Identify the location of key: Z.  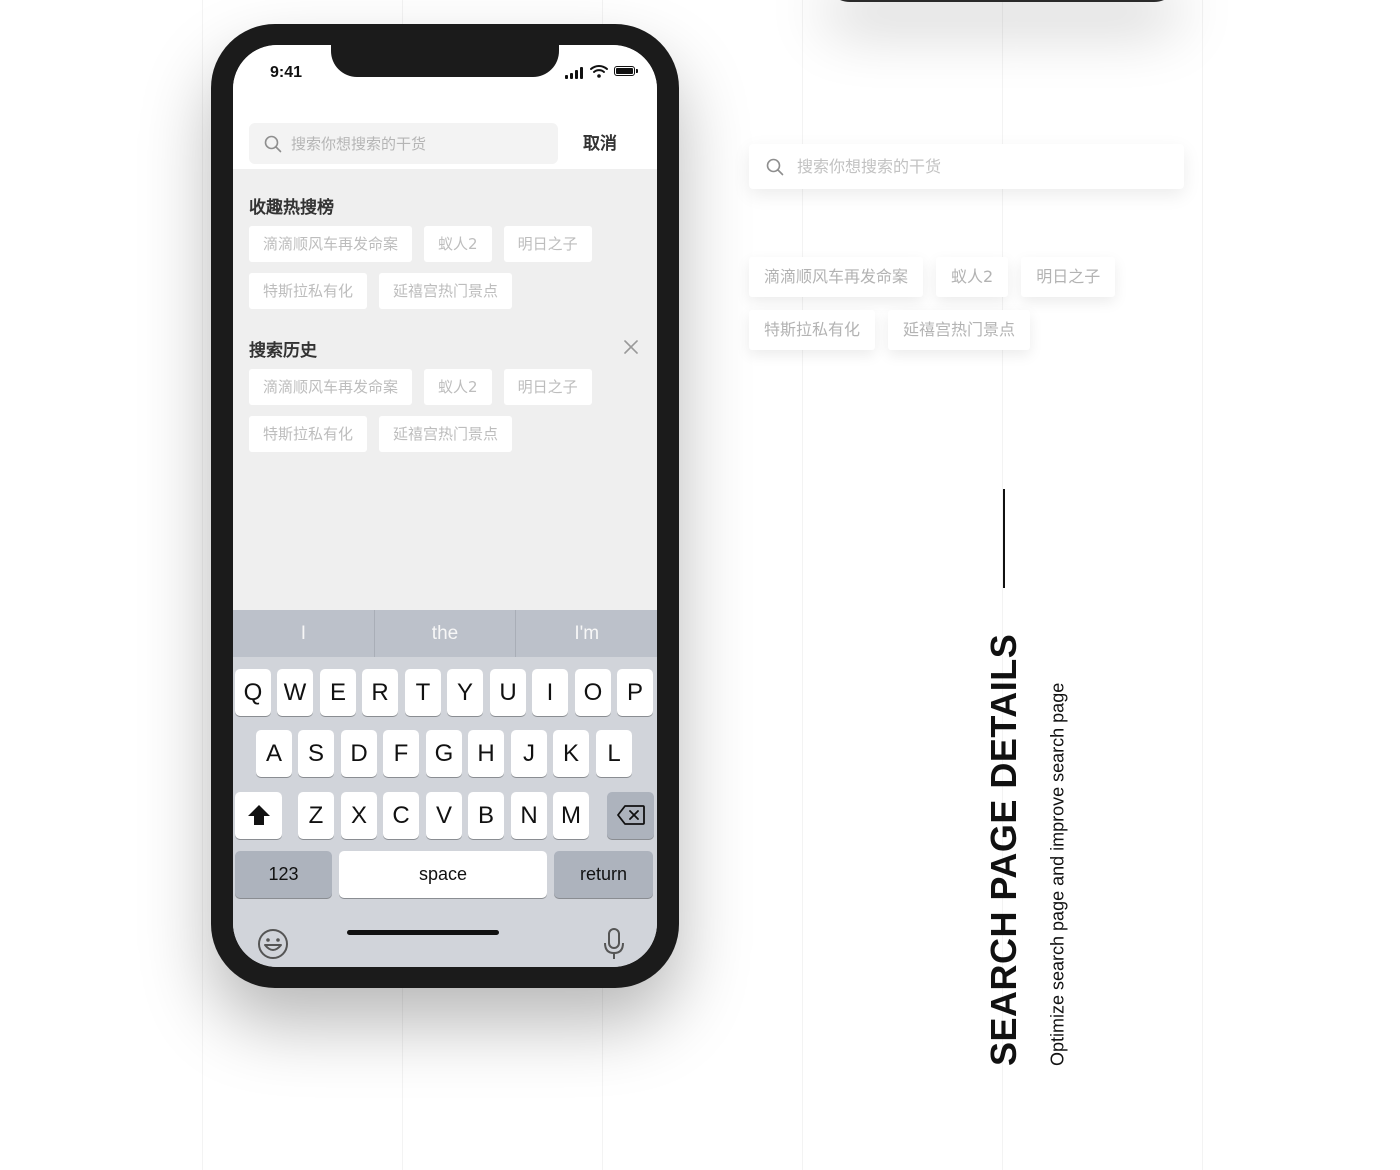
(316, 815).